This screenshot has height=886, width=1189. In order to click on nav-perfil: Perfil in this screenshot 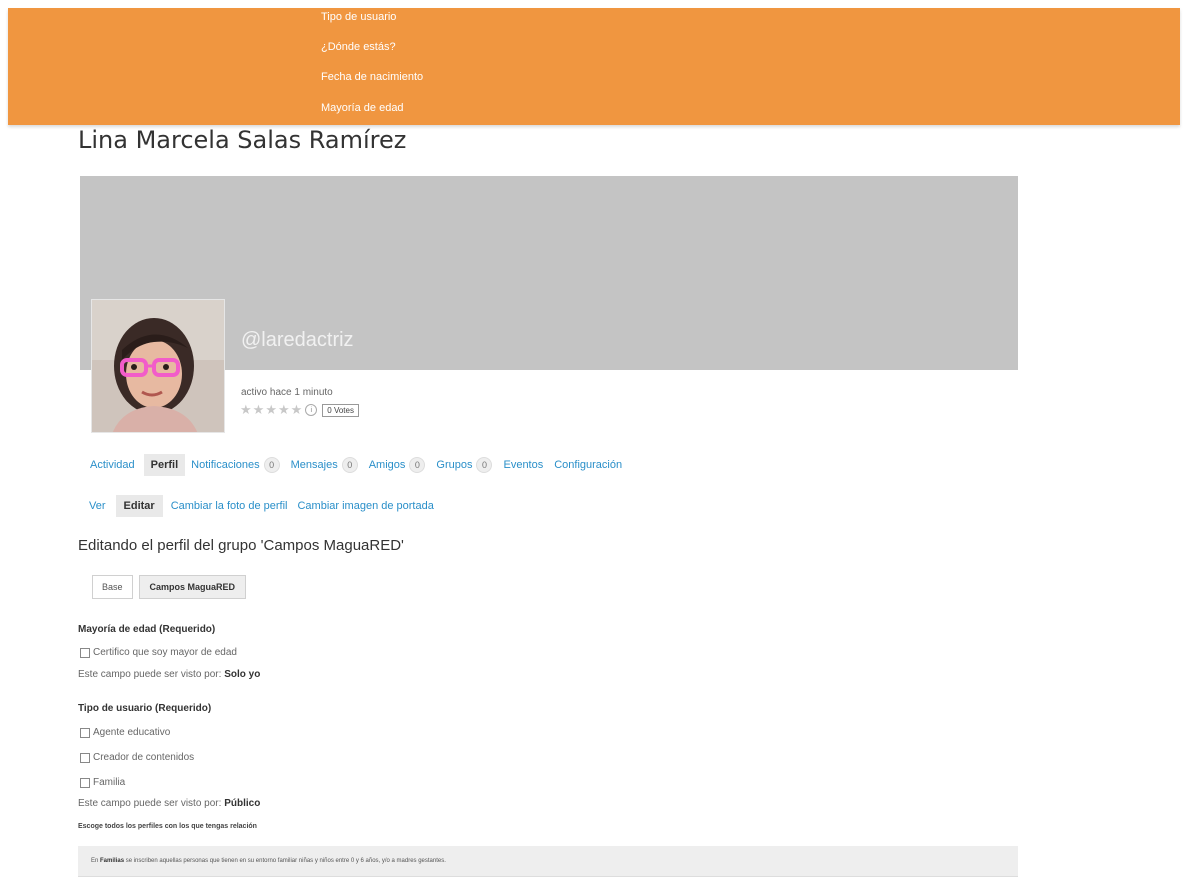, I will do `click(164, 465)`.